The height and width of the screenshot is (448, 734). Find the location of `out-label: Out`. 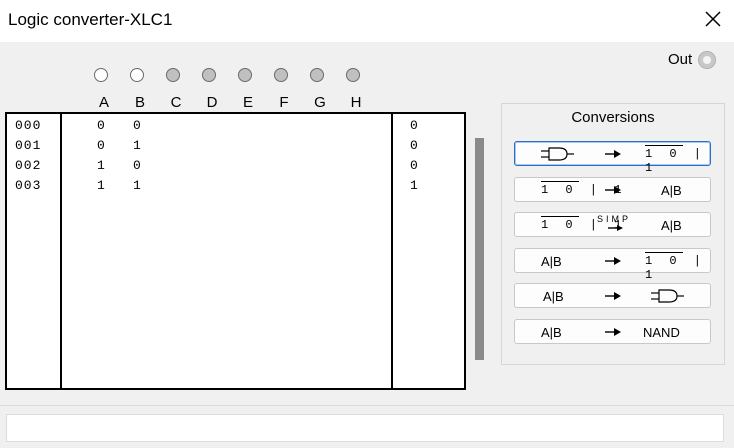

out-label: Out is located at coordinates (680, 59).